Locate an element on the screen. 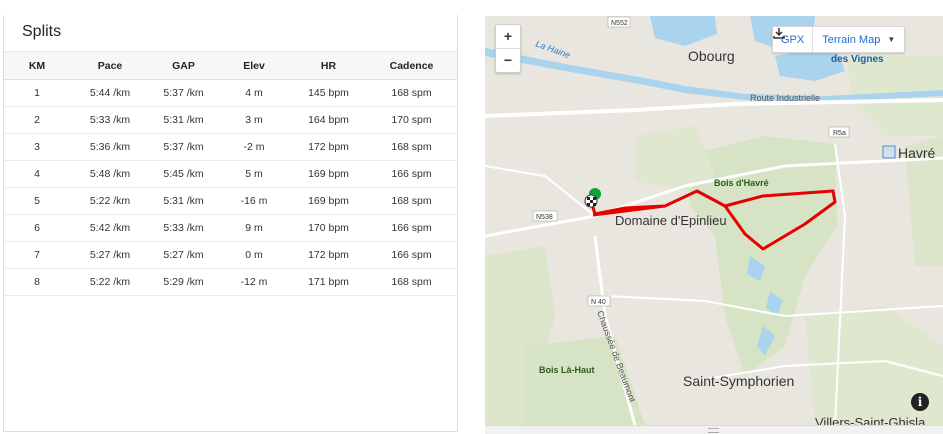  split-cell-km: 1 is located at coordinates (37, 93).